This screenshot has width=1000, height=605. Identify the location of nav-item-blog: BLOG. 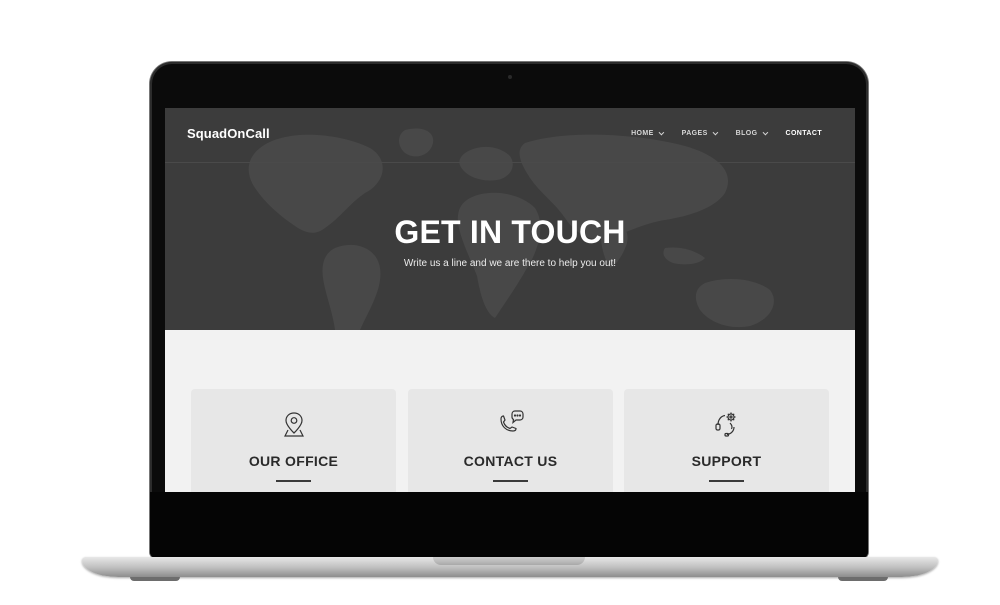
(751, 133).